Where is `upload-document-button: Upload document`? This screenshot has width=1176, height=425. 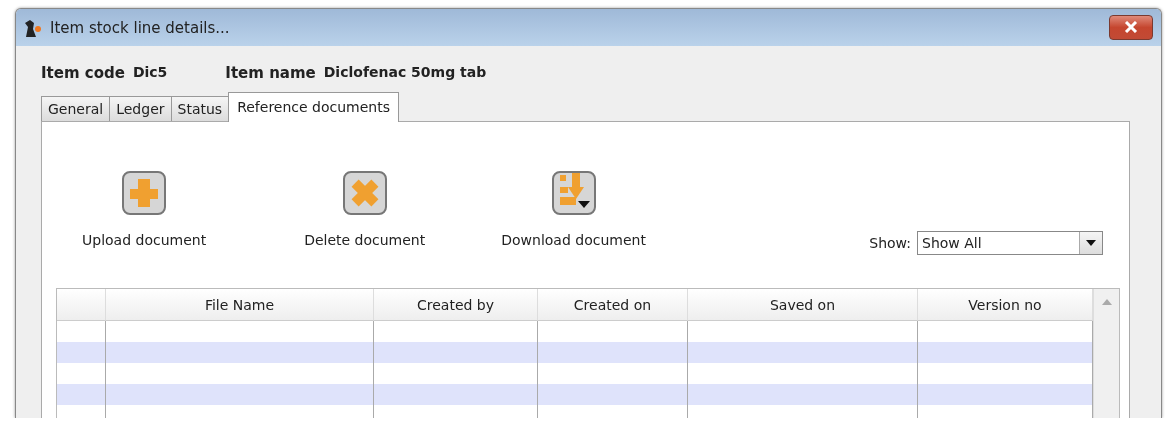 upload-document-button: Upload document is located at coordinates (144, 209).